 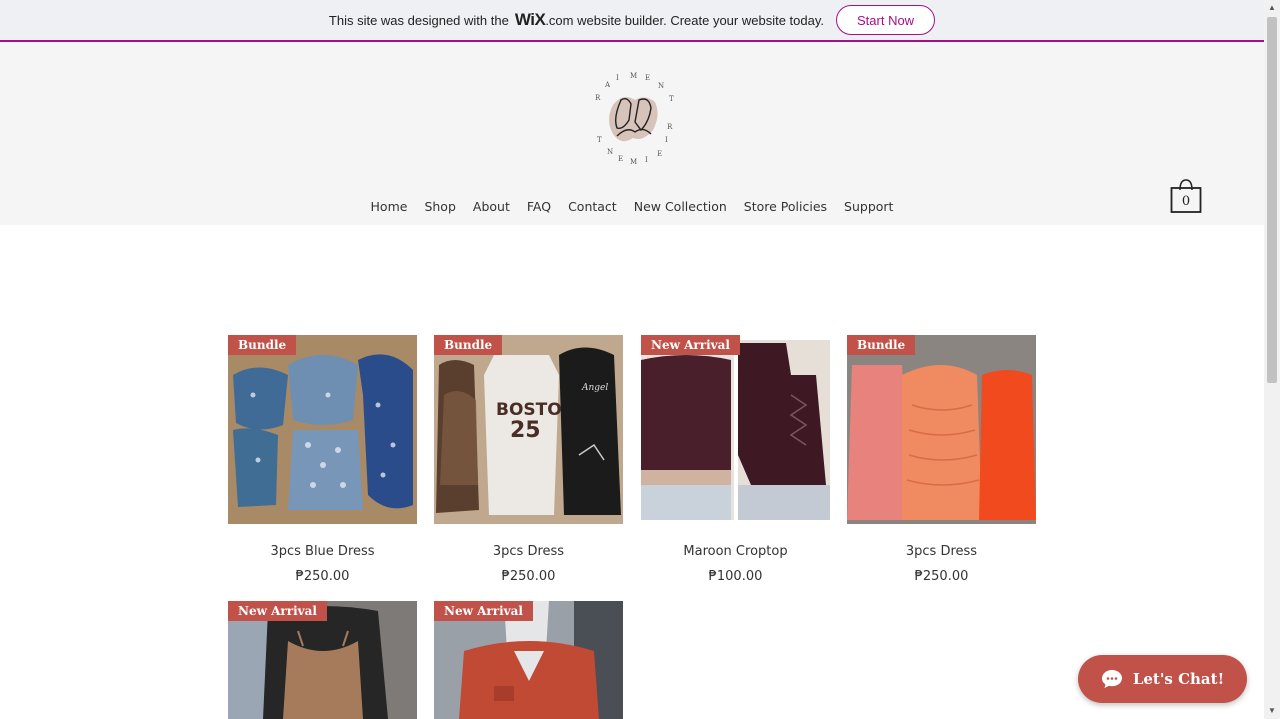 What do you see at coordinates (593, 206) in the screenshot?
I see `nav-item-contact: Contact` at bounding box center [593, 206].